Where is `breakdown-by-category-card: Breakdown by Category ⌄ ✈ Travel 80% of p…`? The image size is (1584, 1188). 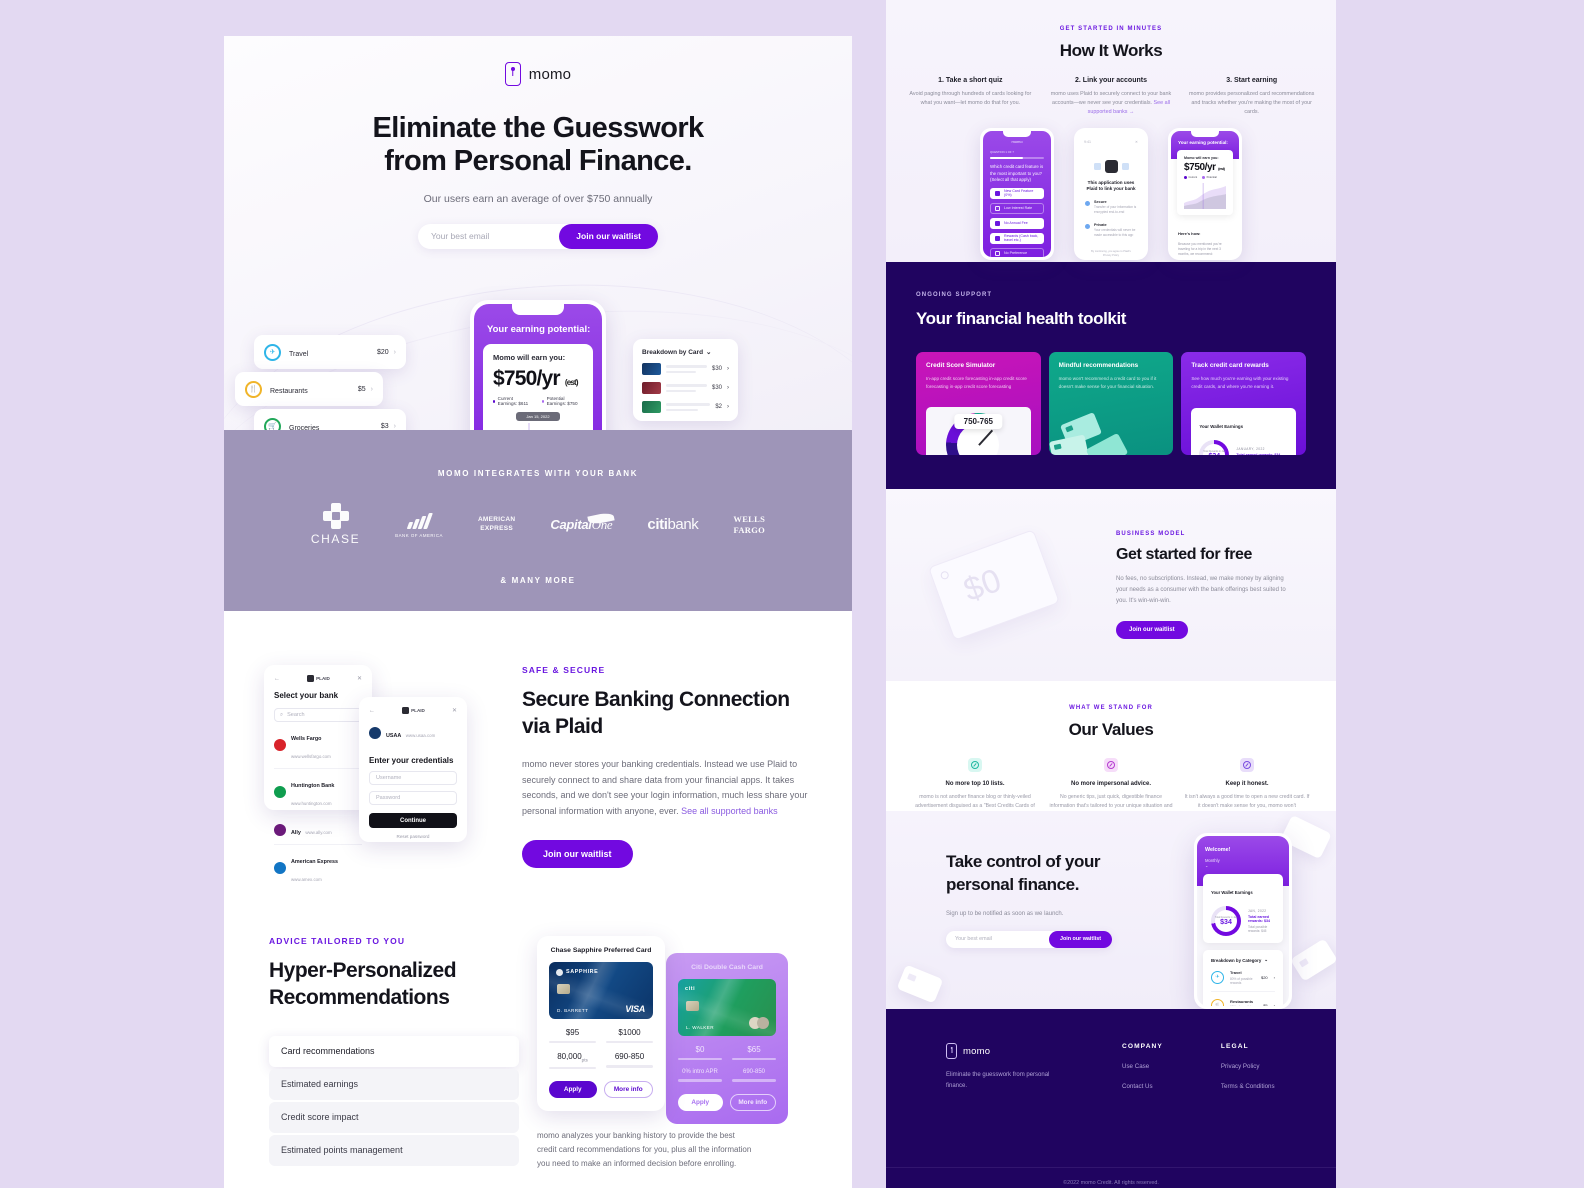 breakdown-by-category-card: Breakdown by Category ⌄ ✈ Travel 80% of p… is located at coordinates (1243, 978).